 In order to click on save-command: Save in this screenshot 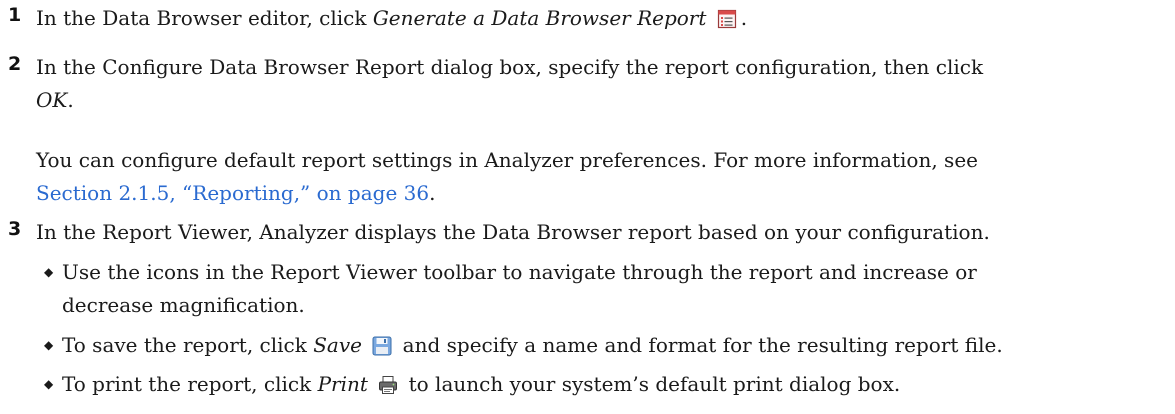, I will do `click(337, 345)`.